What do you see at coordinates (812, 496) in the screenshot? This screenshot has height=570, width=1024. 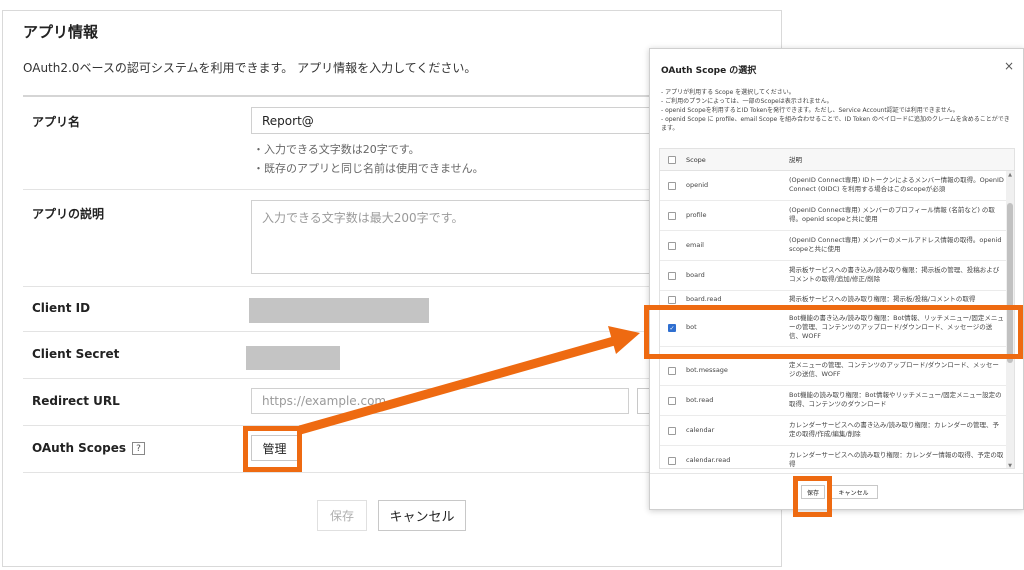 I see `modal-save-highlight` at bounding box center [812, 496].